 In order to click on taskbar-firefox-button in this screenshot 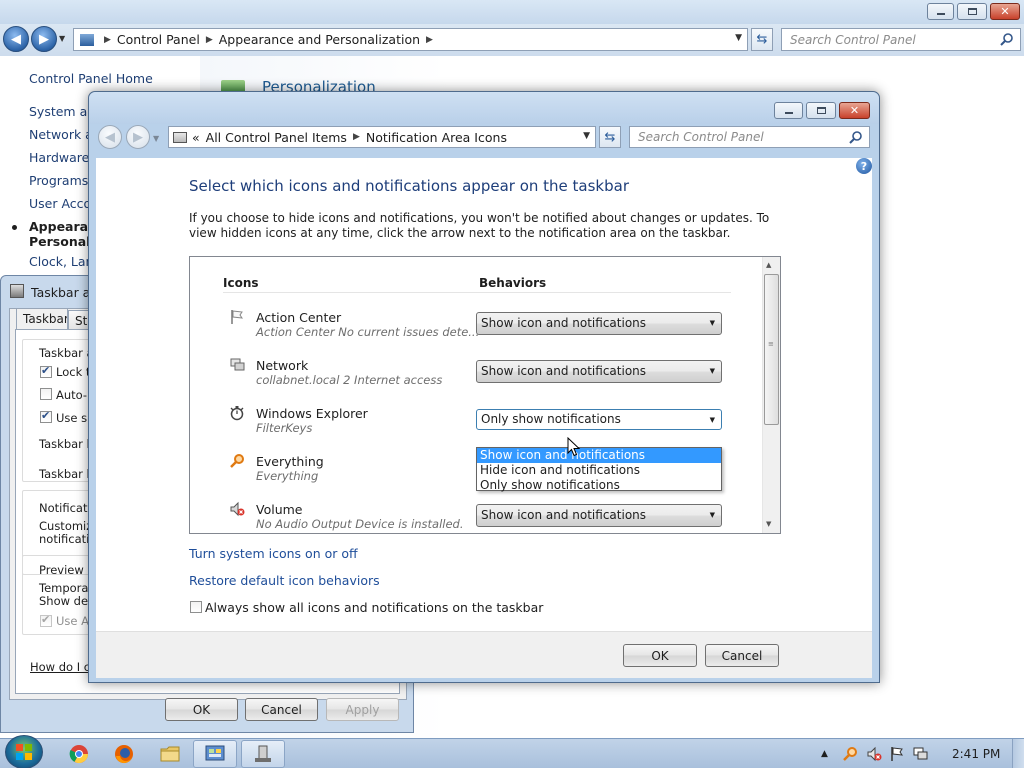, I will do `click(124, 754)`.